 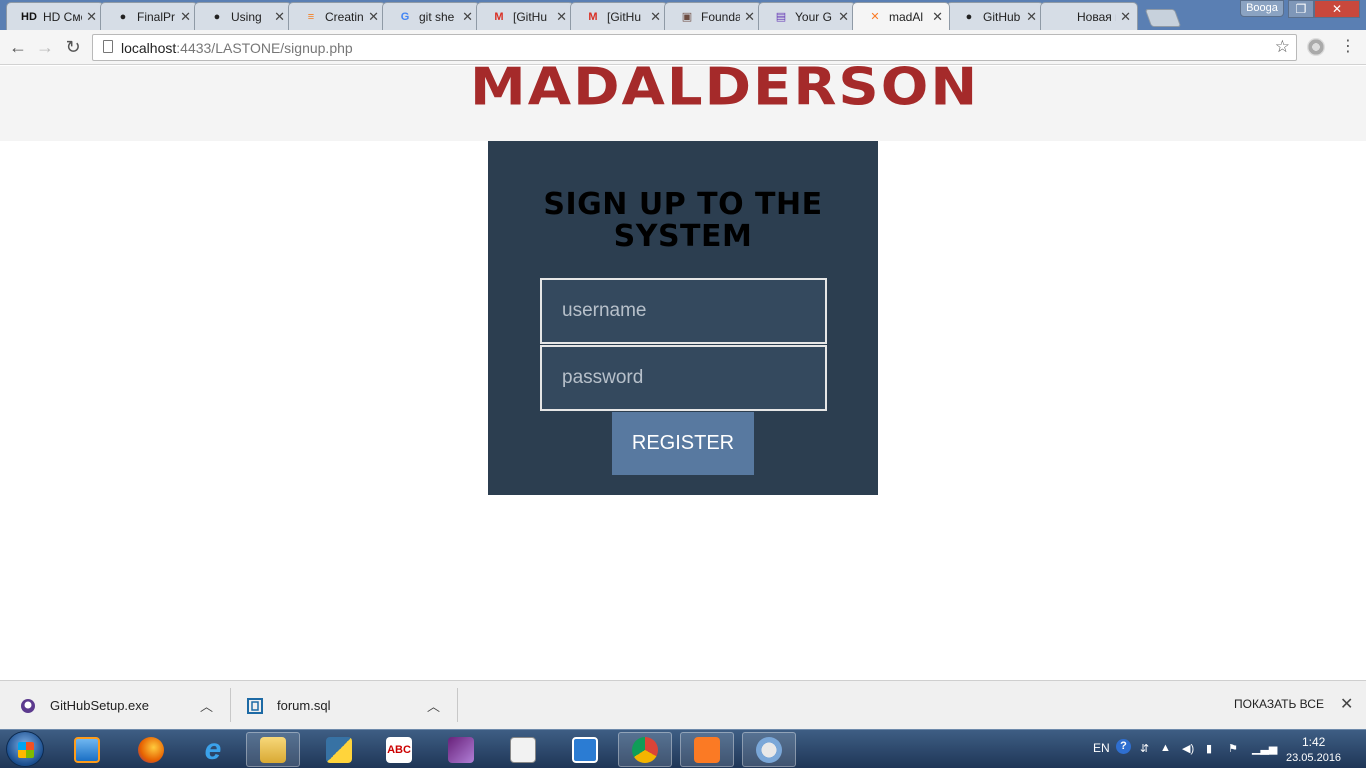 I want to click on windows-logo-icon, so click(x=26, y=750).